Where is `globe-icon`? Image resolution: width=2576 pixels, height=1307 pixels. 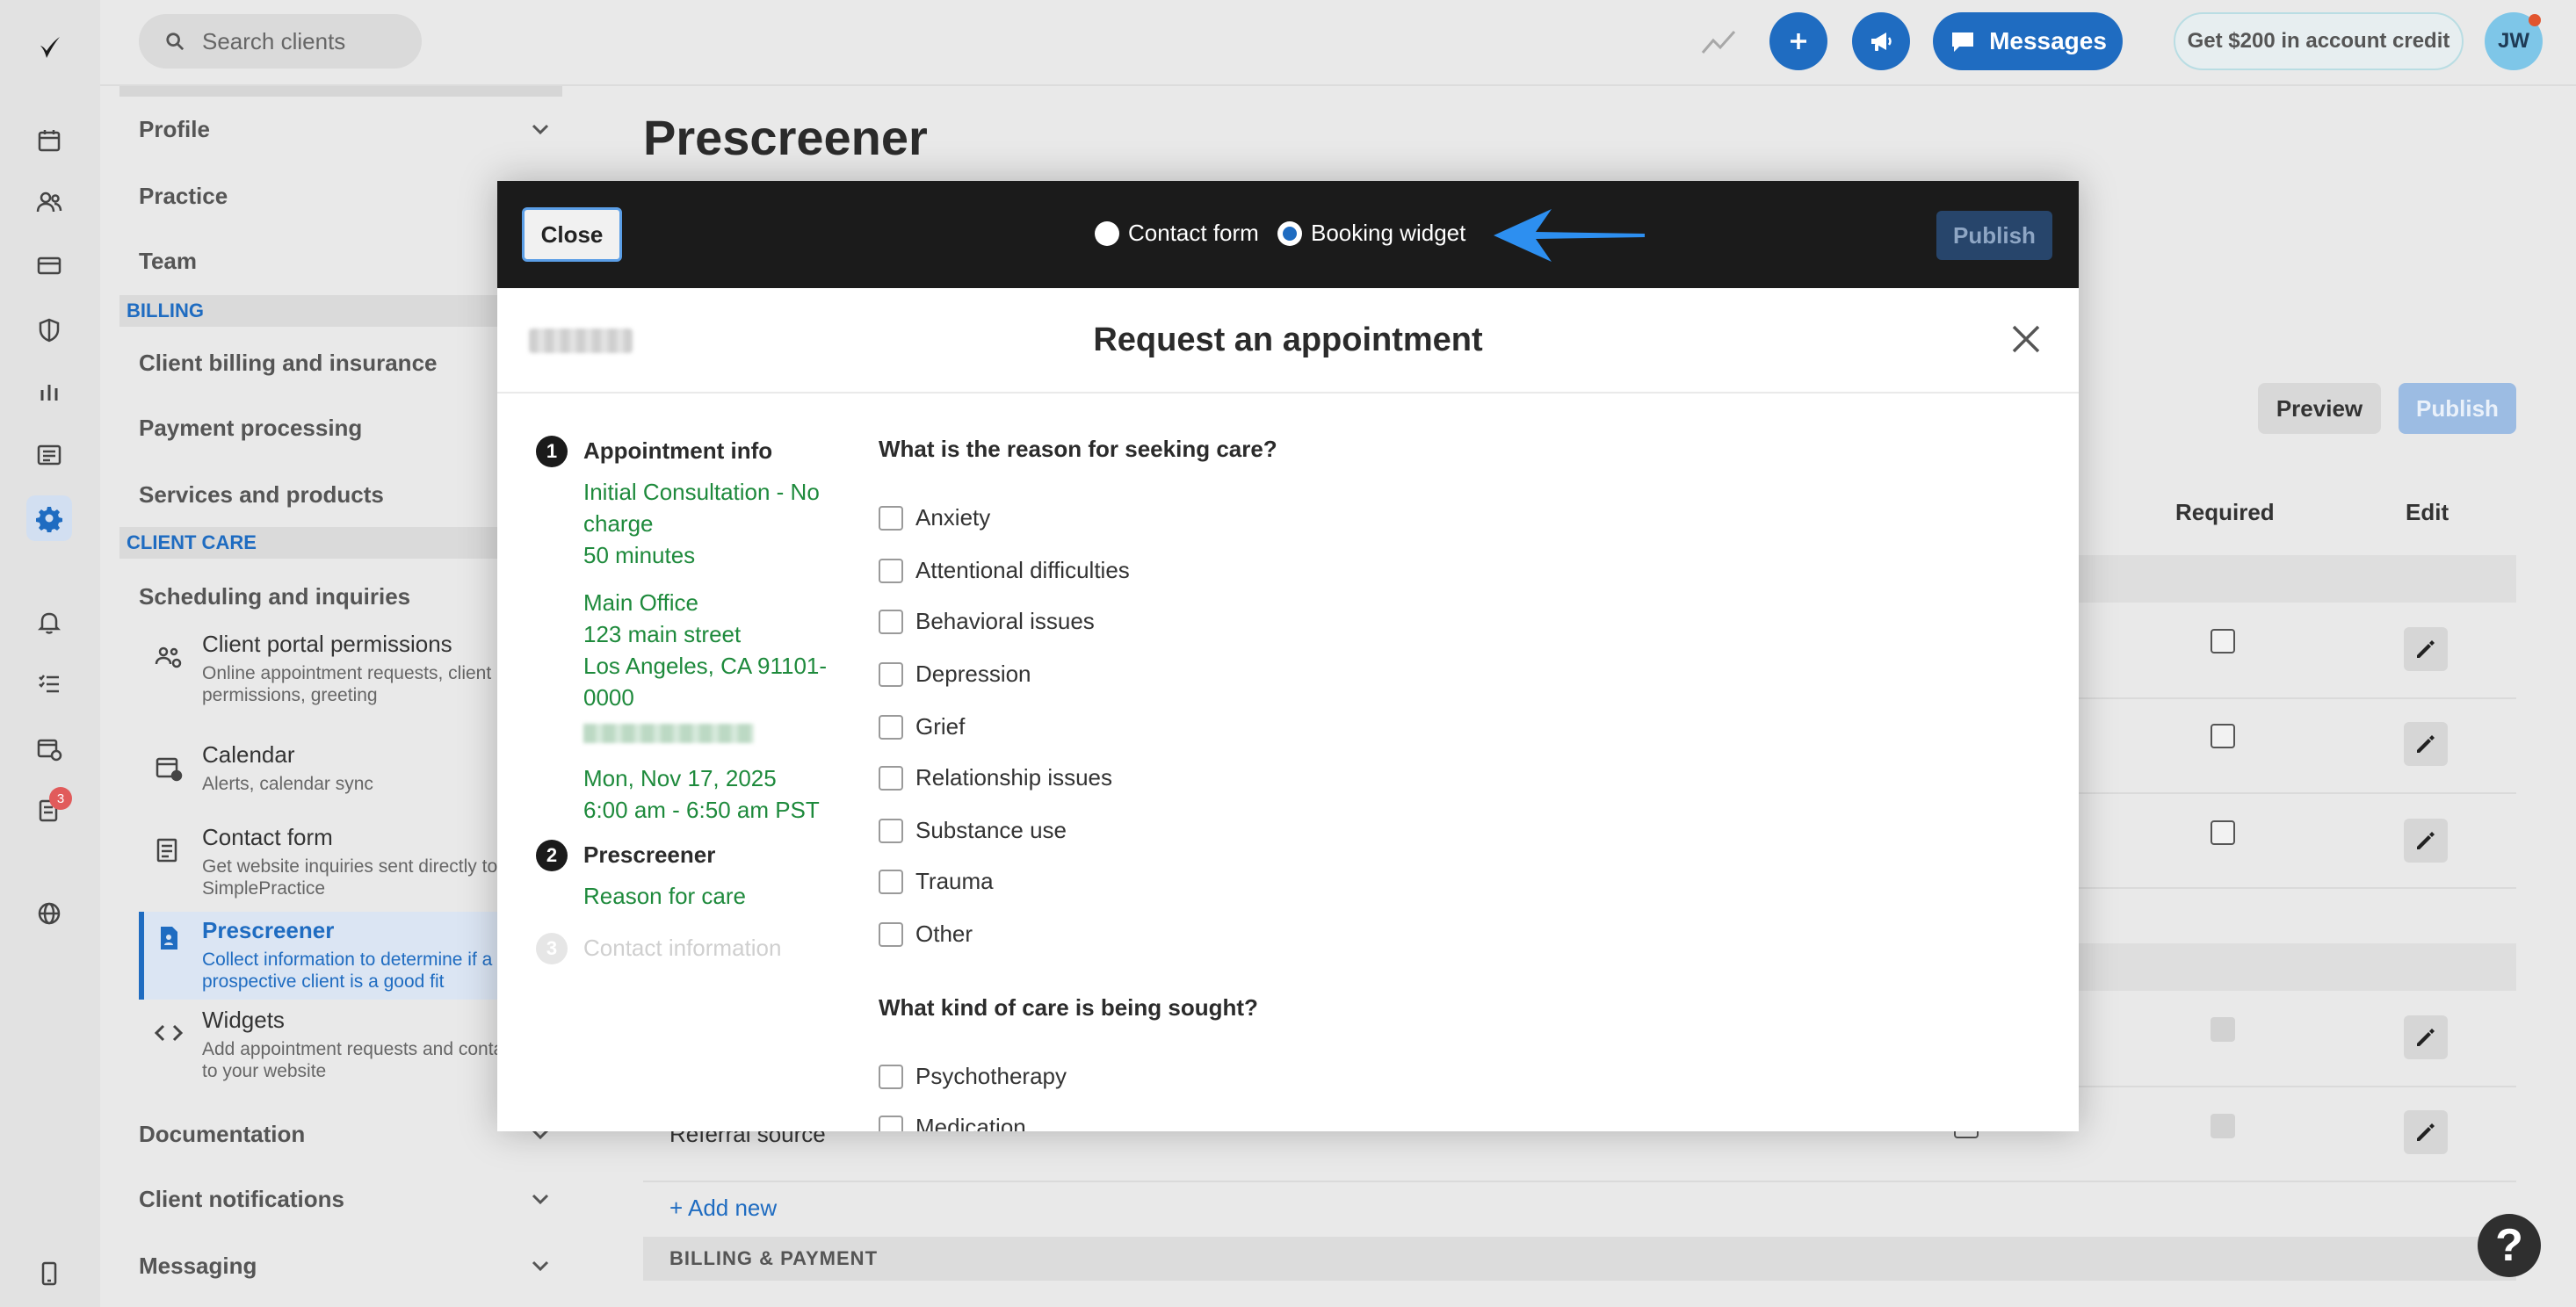
globe-icon is located at coordinates (49, 914).